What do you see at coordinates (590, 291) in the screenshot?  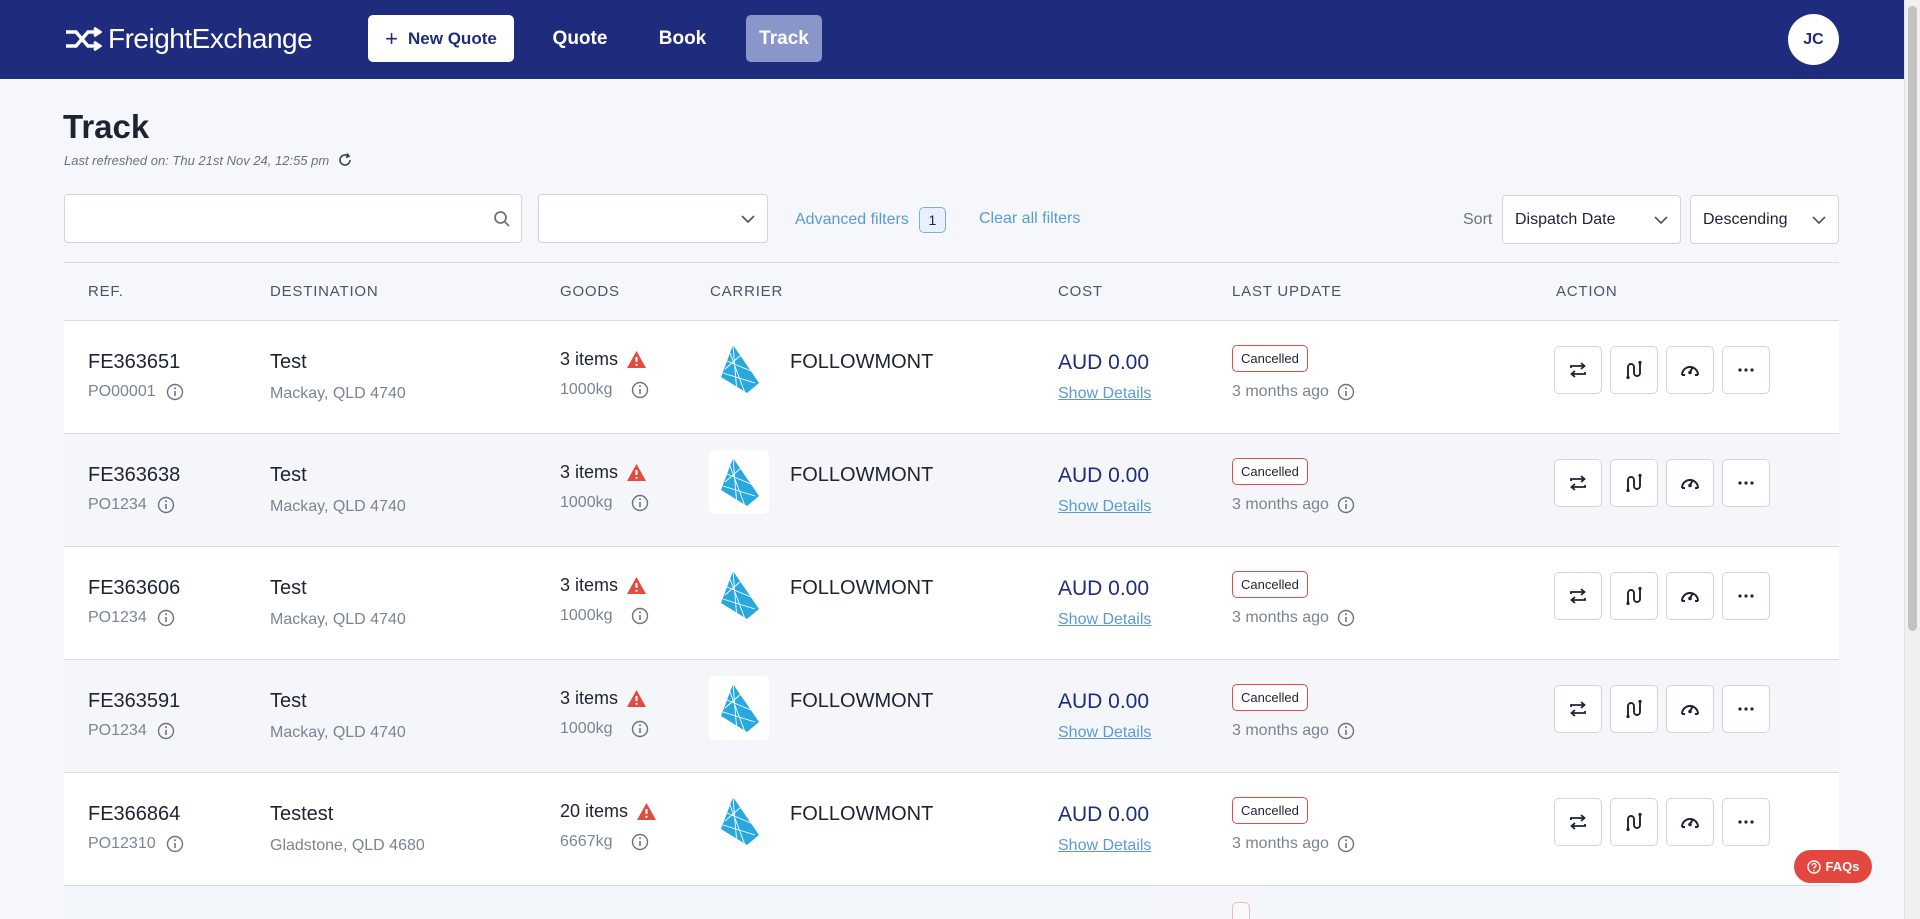 I see `col-goods: GOODS` at bounding box center [590, 291].